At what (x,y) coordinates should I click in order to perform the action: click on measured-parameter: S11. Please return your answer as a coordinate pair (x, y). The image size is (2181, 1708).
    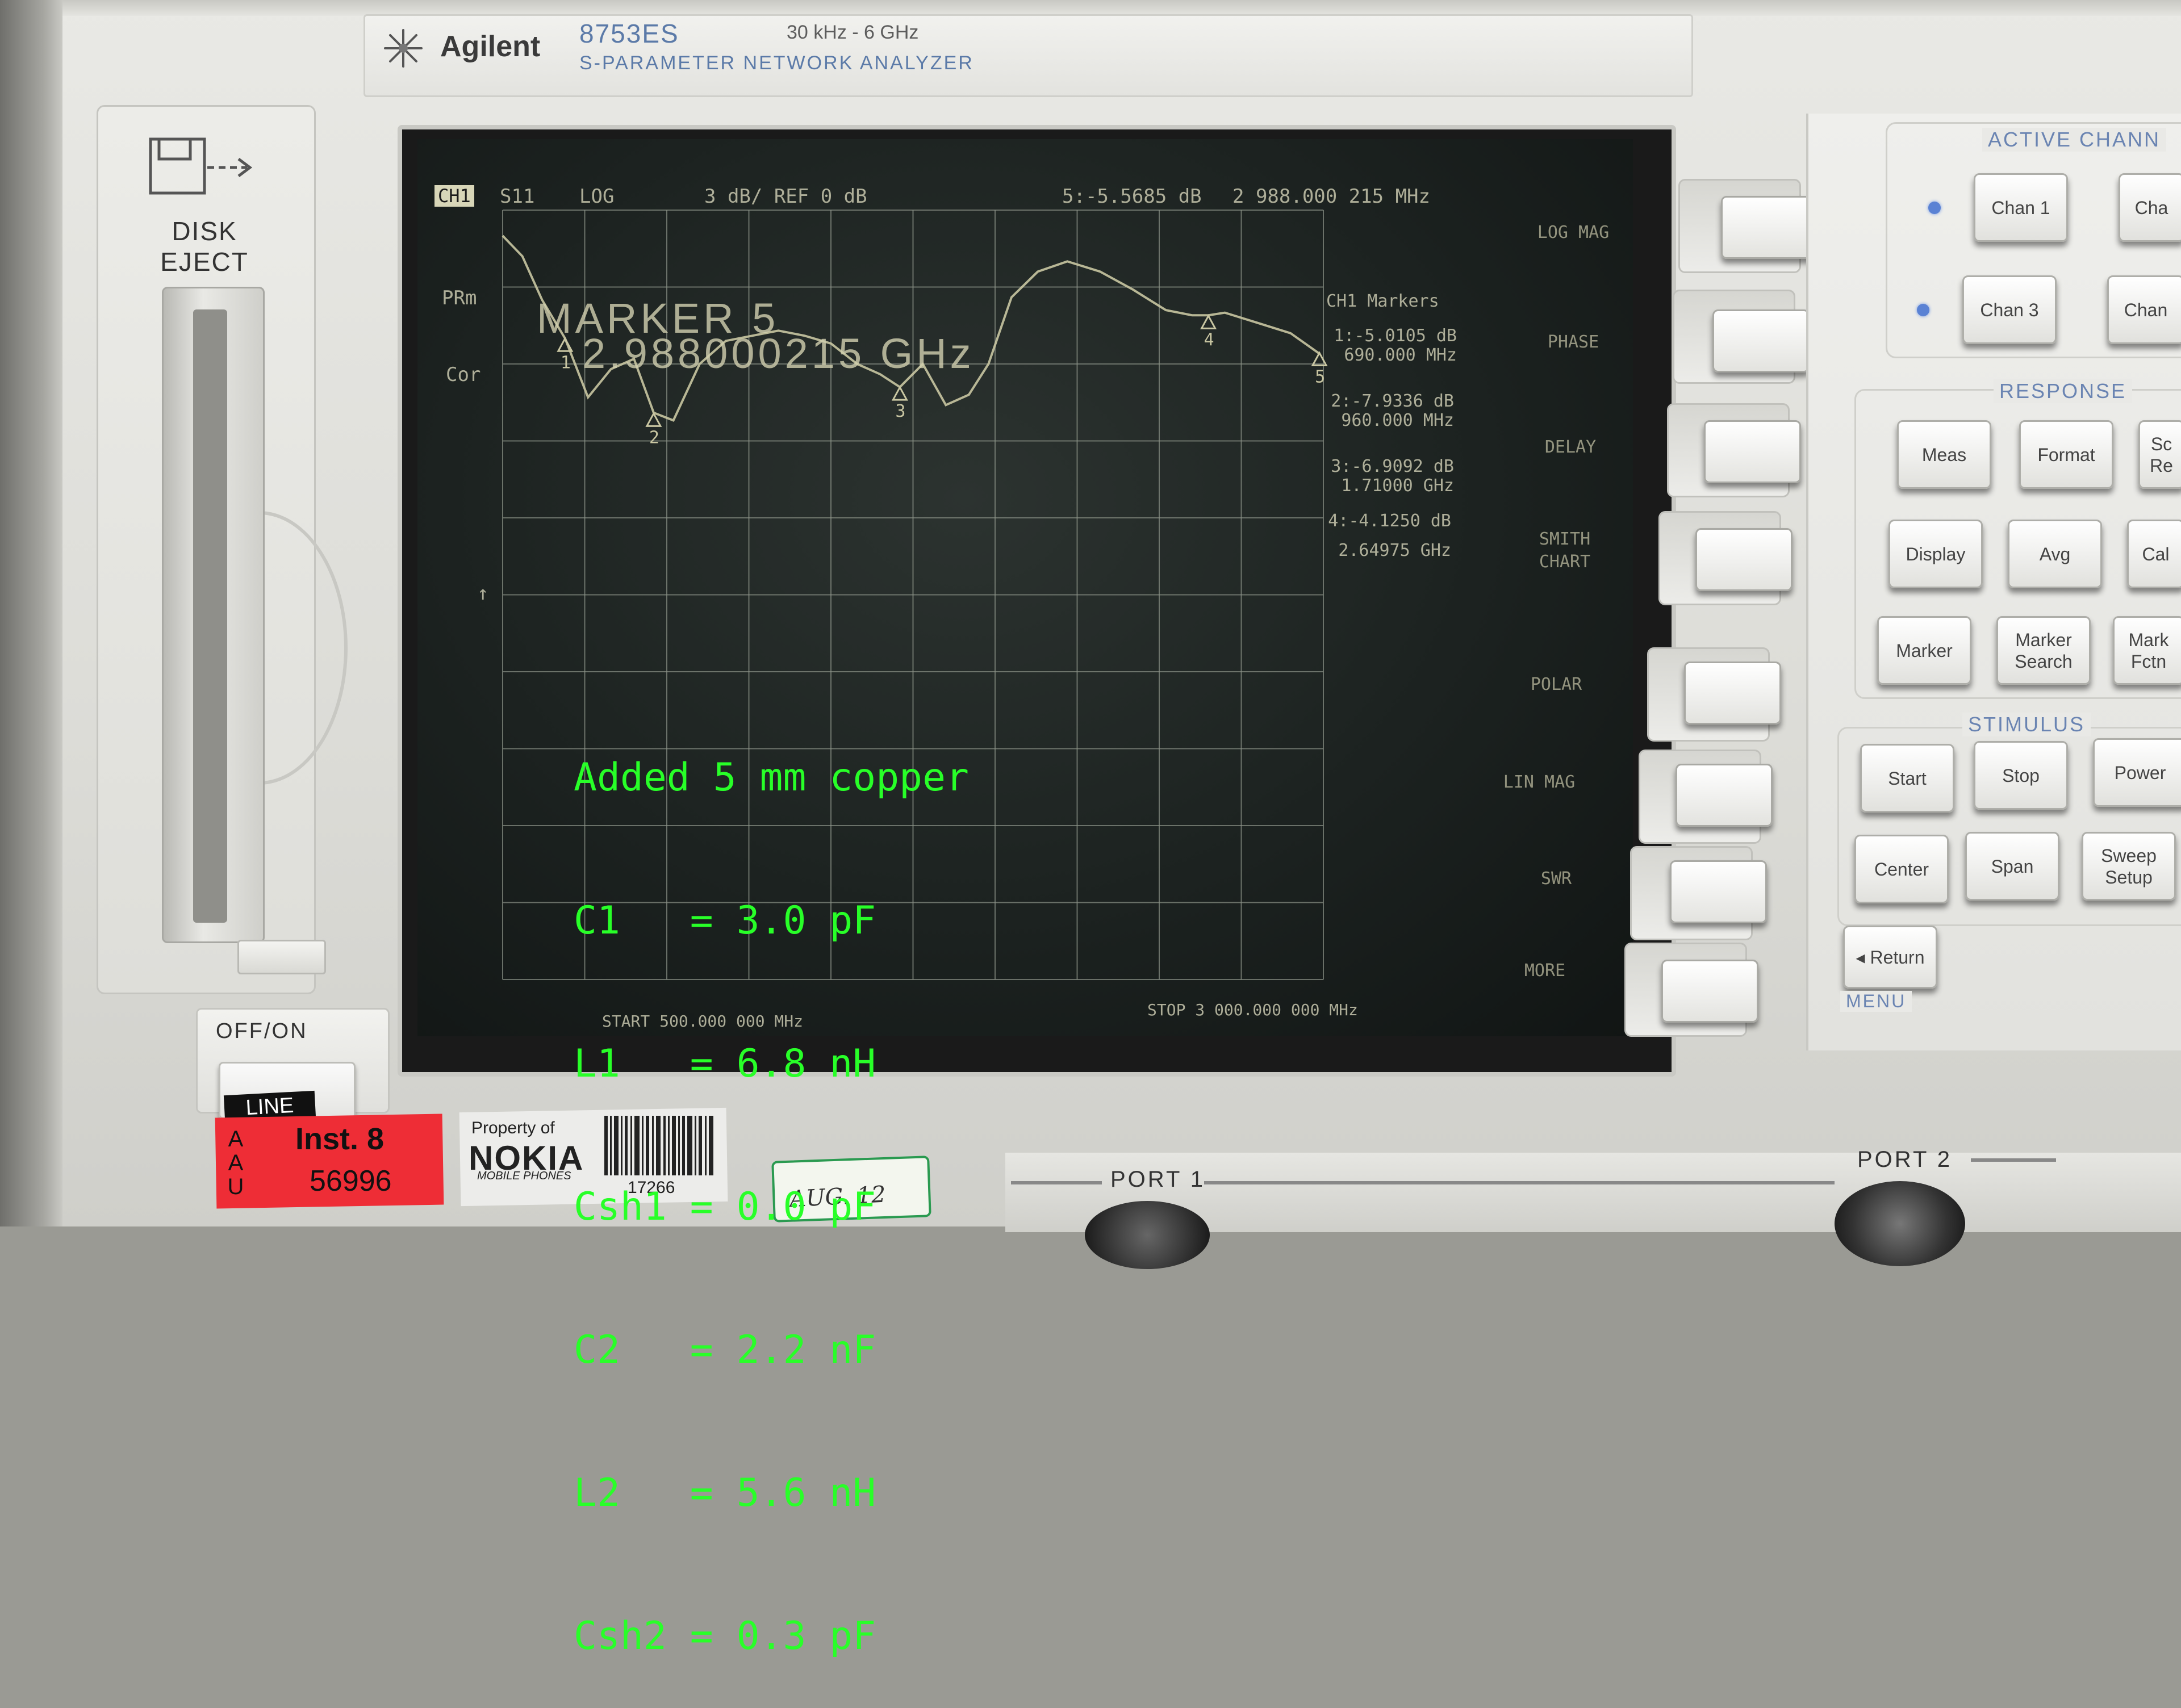
    Looking at the image, I should click on (517, 196).